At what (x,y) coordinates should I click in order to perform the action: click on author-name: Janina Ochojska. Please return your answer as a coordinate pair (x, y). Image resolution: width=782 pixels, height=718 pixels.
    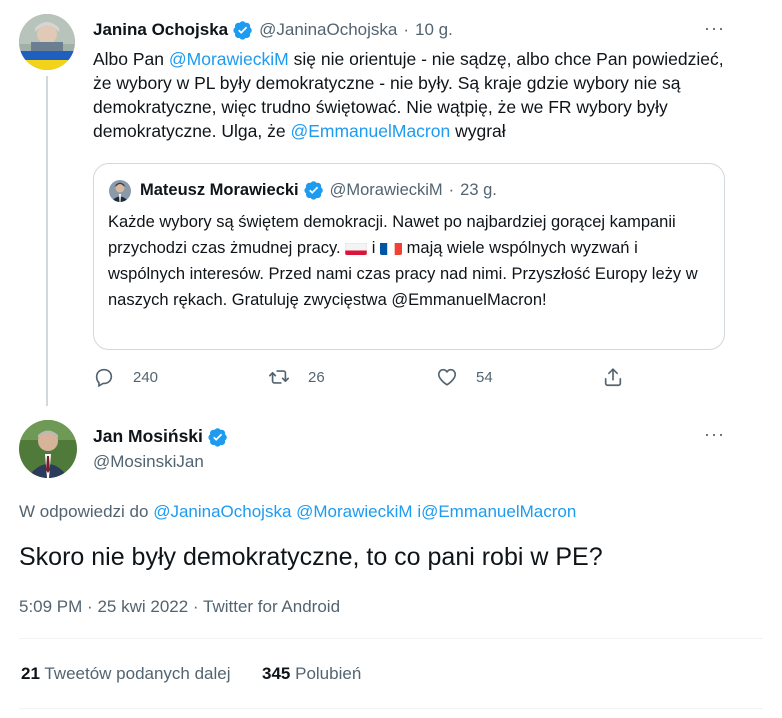
    Looking at the image, I should click on (160, 30).